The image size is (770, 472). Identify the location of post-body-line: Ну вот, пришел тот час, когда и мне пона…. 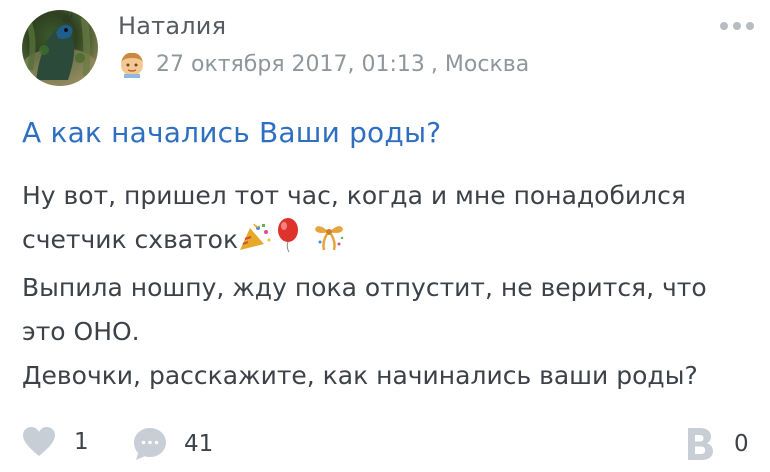
(354, 195).